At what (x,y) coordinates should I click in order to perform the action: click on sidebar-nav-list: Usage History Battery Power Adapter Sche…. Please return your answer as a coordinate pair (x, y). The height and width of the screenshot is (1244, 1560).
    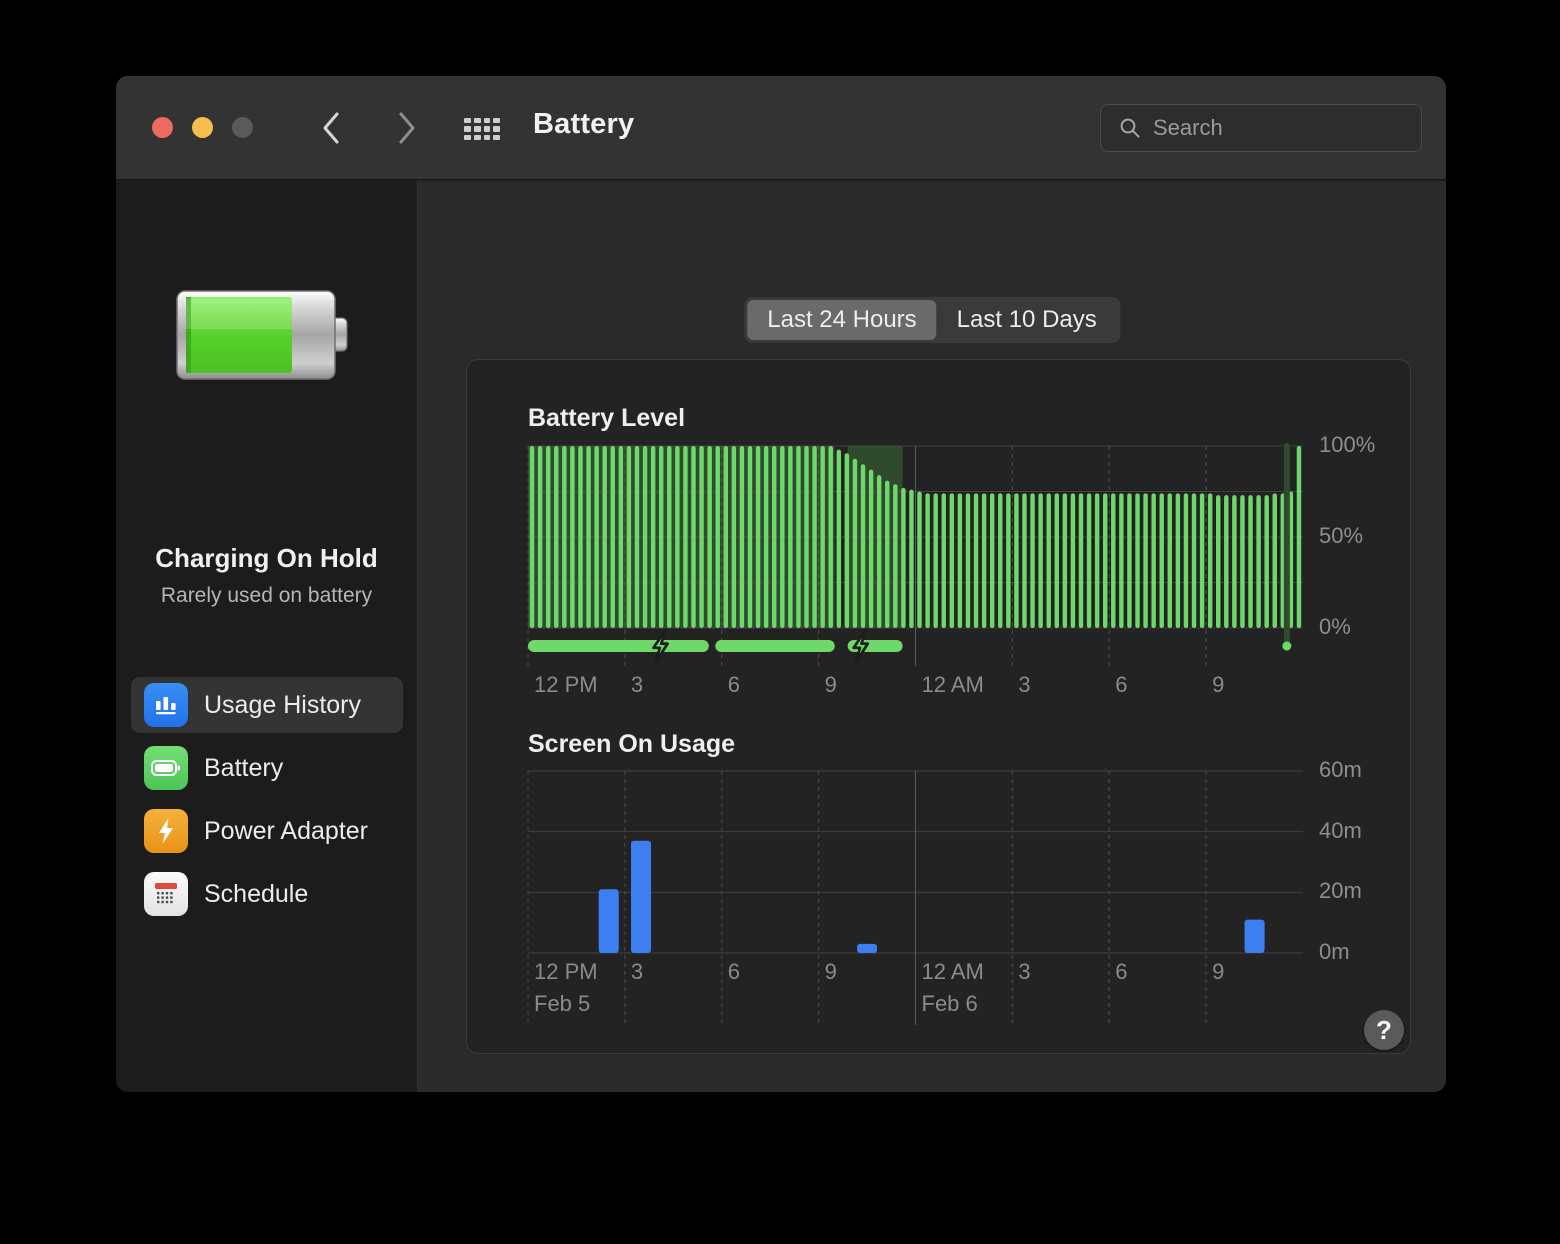
    Looking at the image, I should click on (267, 803).